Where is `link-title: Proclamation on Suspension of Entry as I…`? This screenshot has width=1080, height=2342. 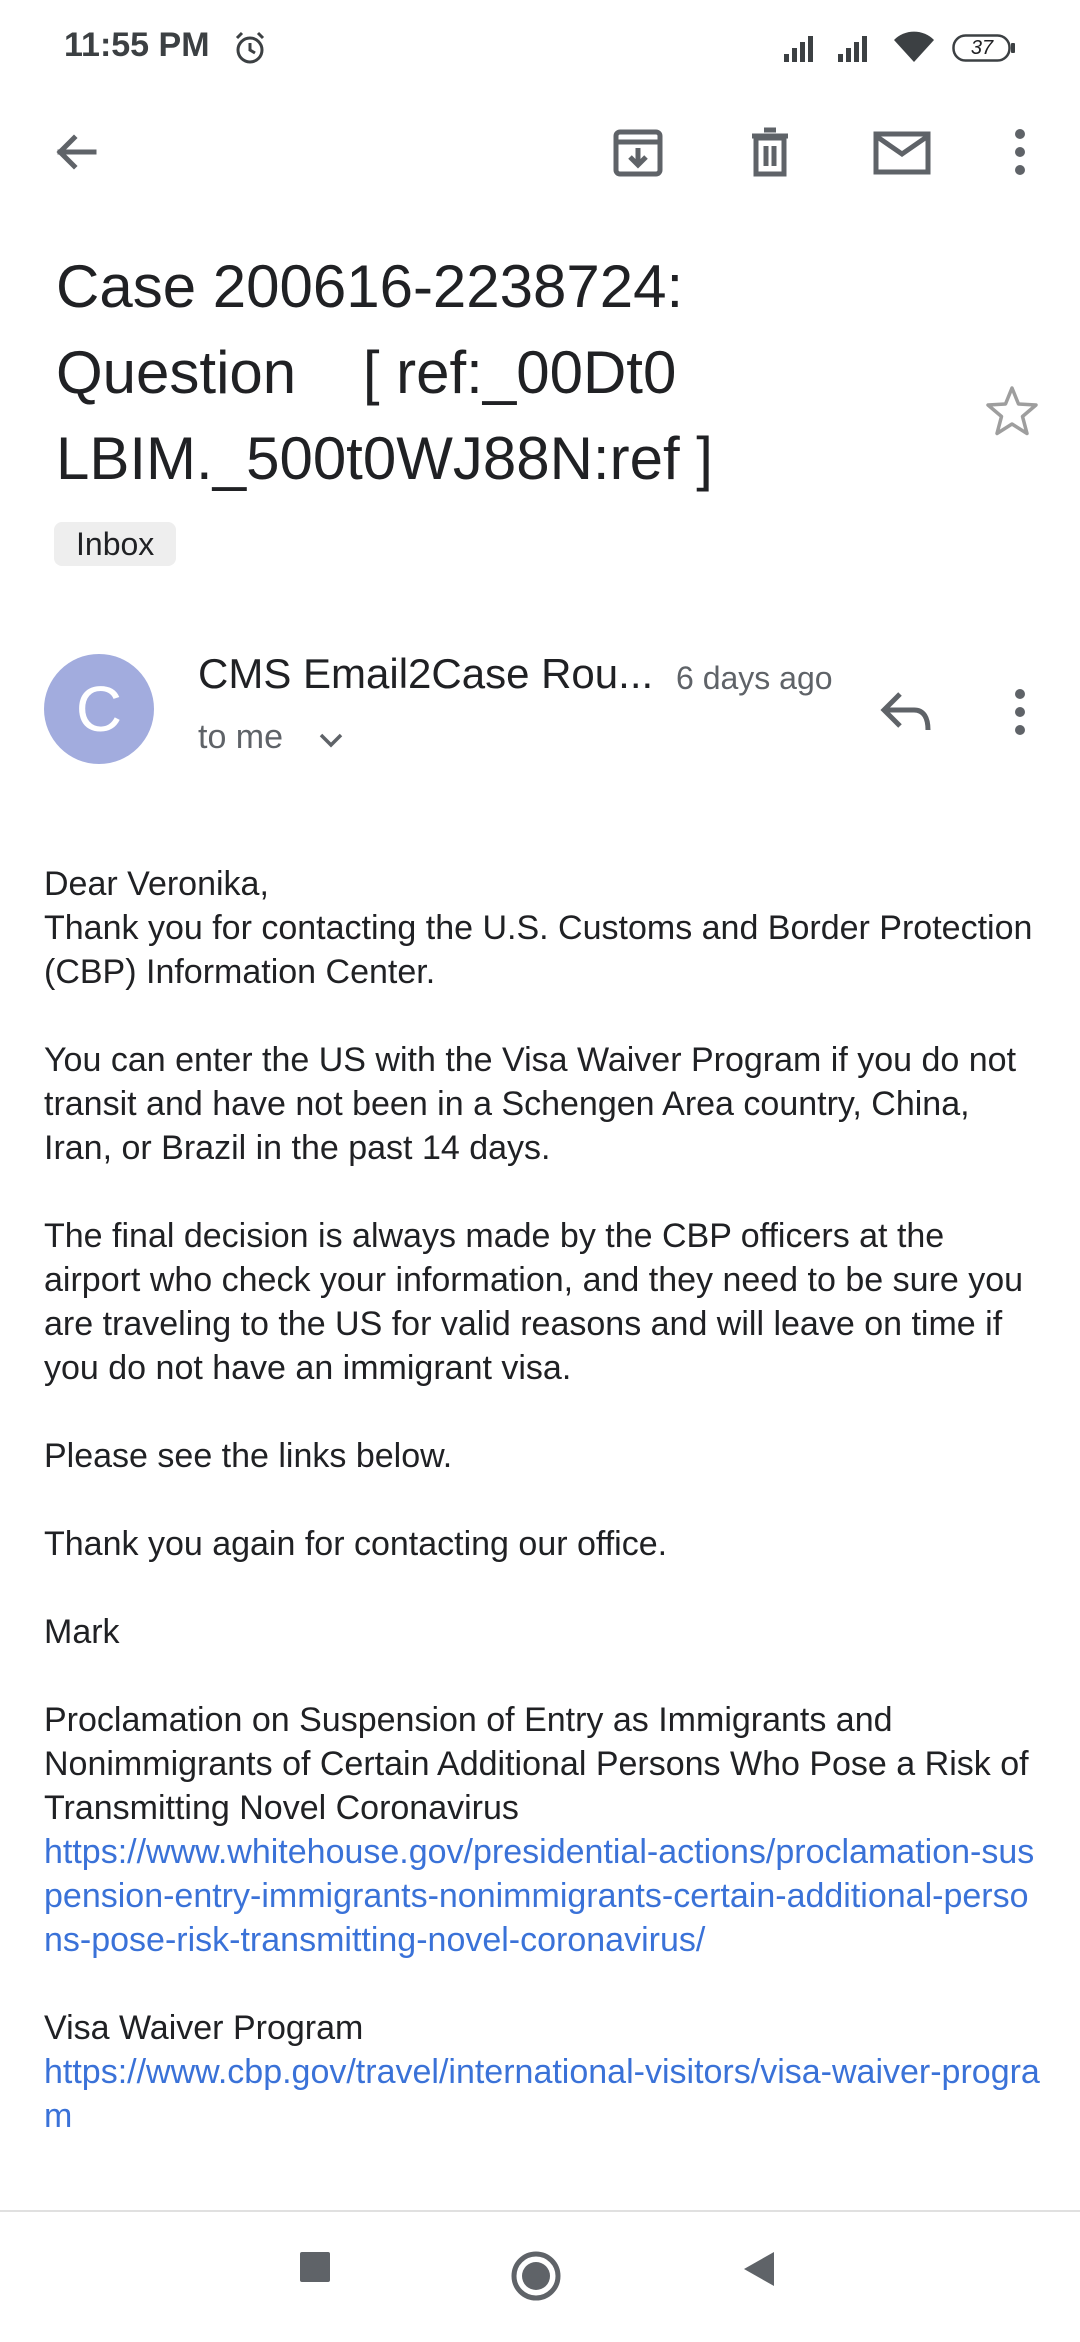
link-title: Proclamation on Suspension of Entry as I… is located at coordinates (536, 1764).